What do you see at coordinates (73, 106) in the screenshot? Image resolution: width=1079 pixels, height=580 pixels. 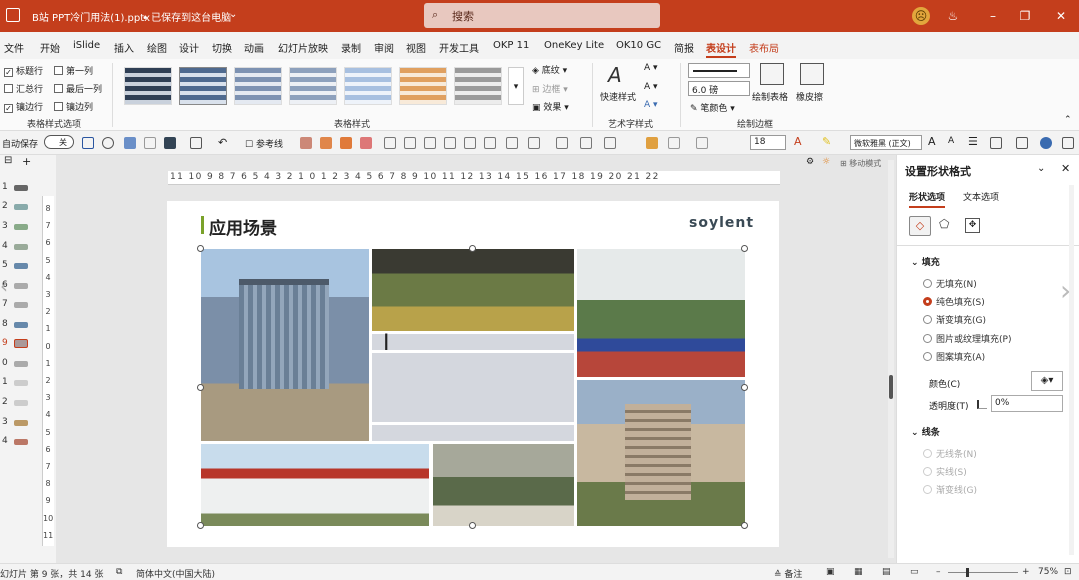 I see `banded-columns-checkbox: 镶边列` at bounding box center [73, 106].